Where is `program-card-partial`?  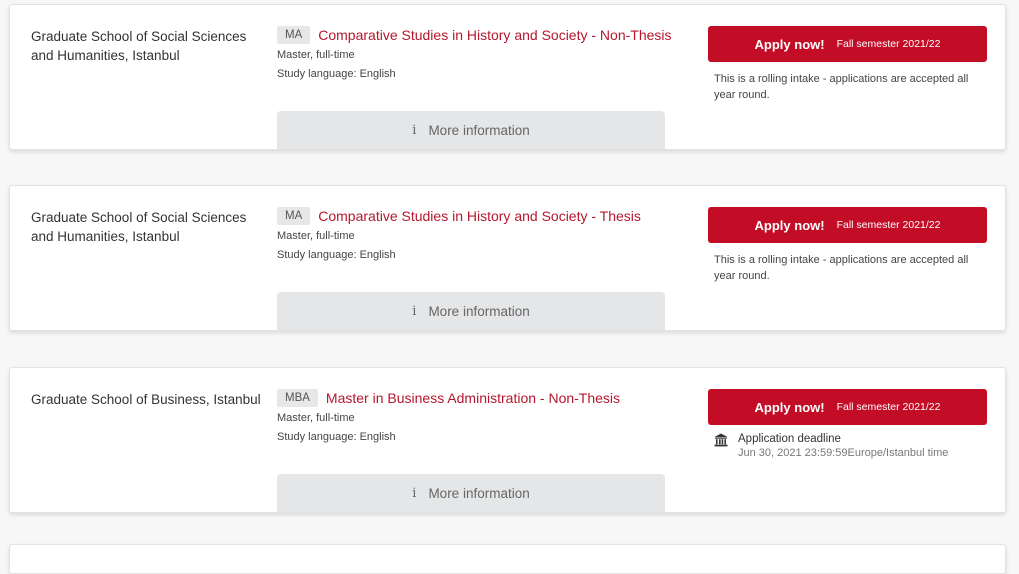
program-card-partial is located at coordinates (507, 559).